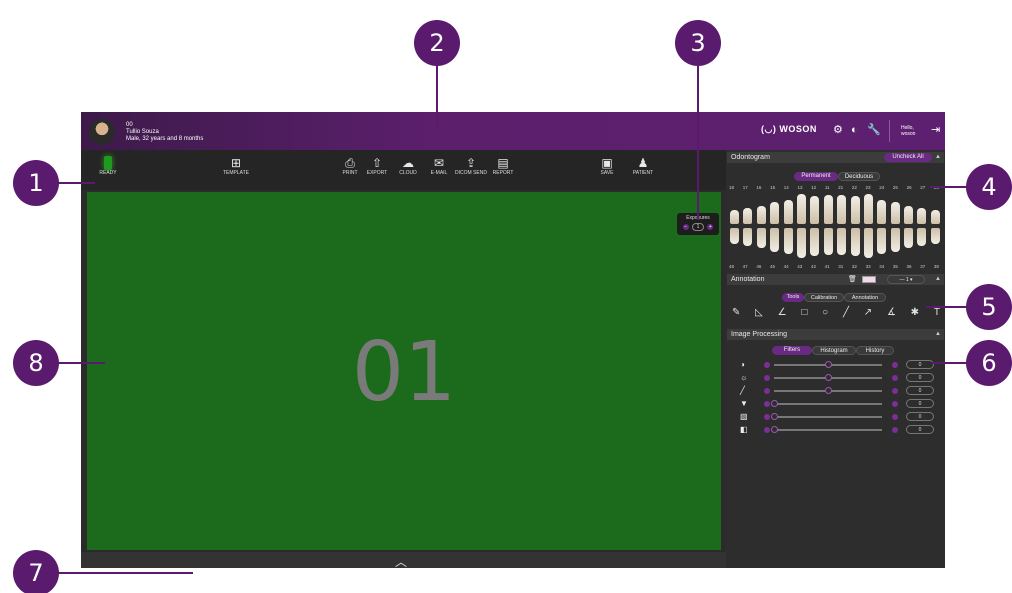 This screenshot has height=593, width=1012. I want to click on exposures-value: 1, so click(698, 227).